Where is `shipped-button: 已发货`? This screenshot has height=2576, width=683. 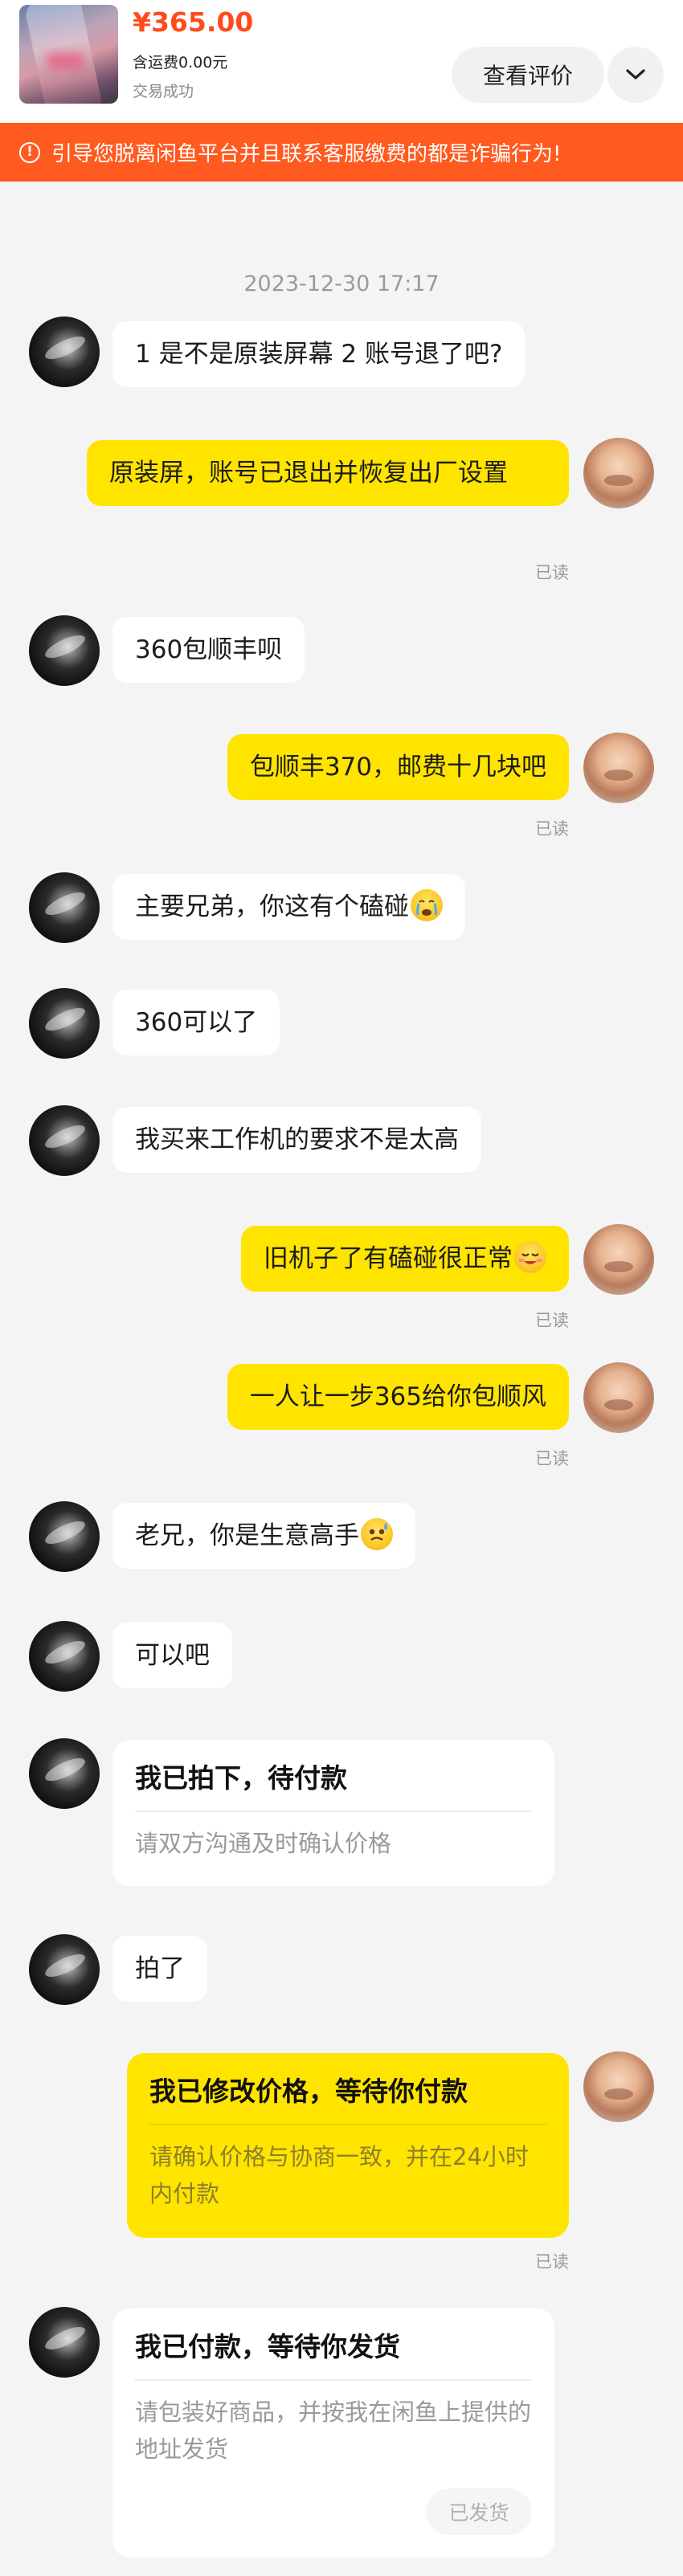
shipped-button: 已发货 is located at coordinates (479, 2511).